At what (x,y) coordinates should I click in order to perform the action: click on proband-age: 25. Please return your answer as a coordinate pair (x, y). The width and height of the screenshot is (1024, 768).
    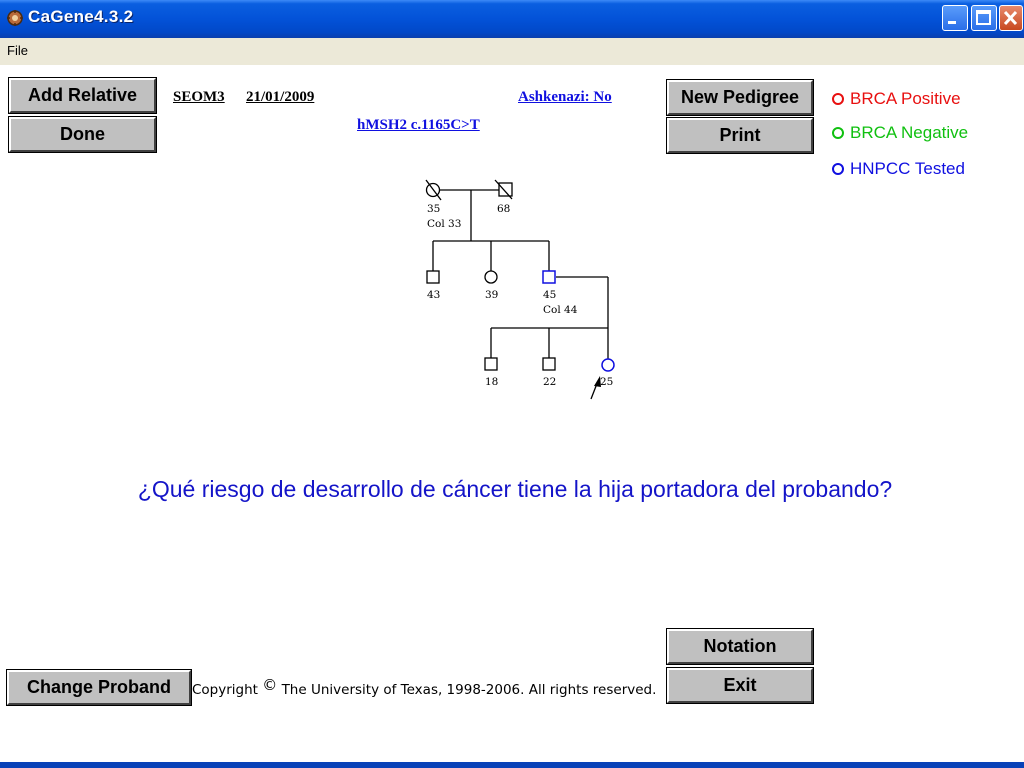
    Looking at the image, I should click on (606, 382).